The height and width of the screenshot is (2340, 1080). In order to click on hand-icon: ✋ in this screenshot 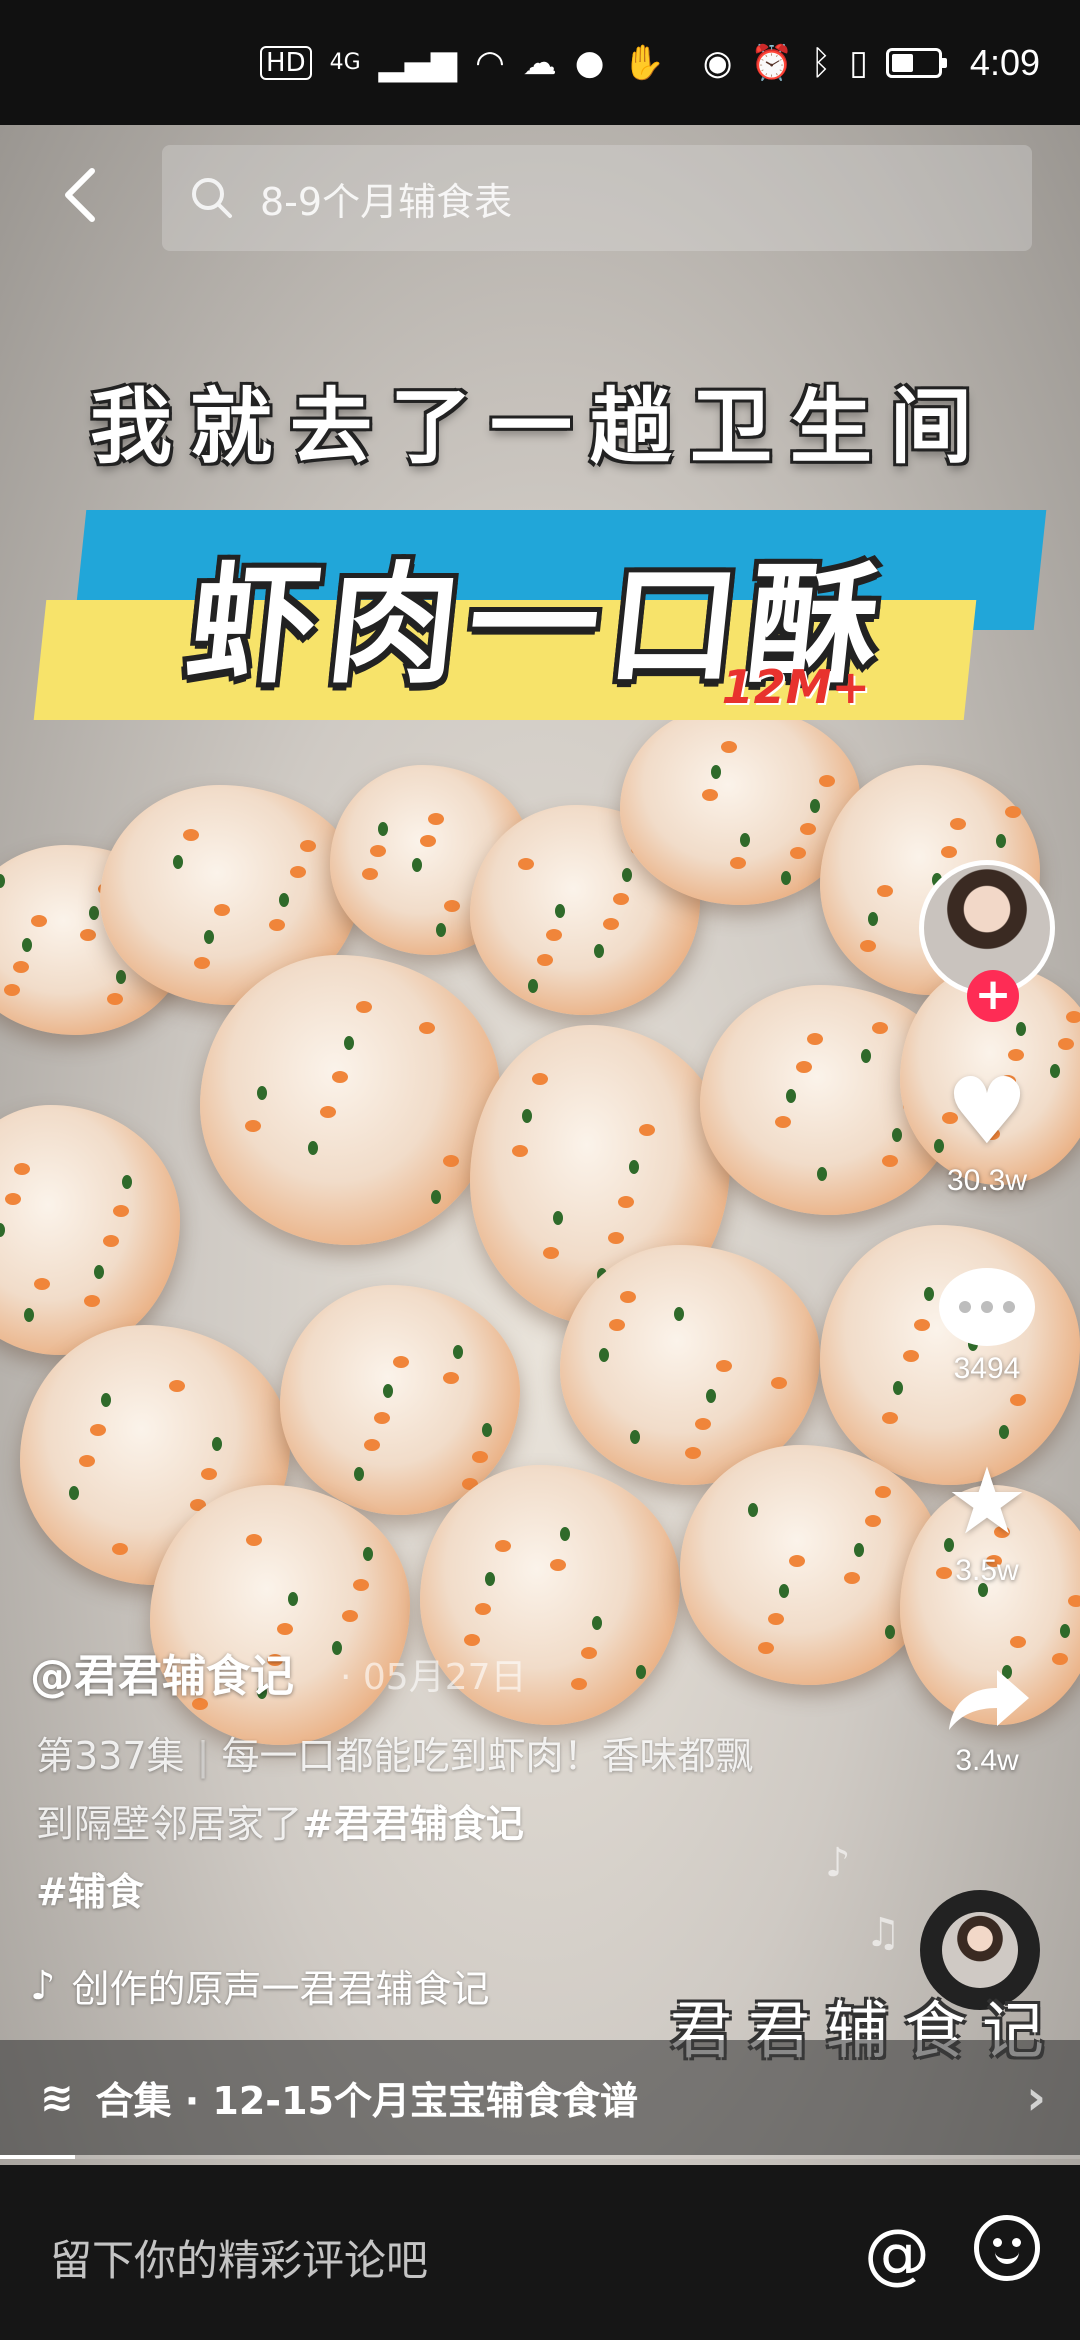, I will do `click(643, 62)`.